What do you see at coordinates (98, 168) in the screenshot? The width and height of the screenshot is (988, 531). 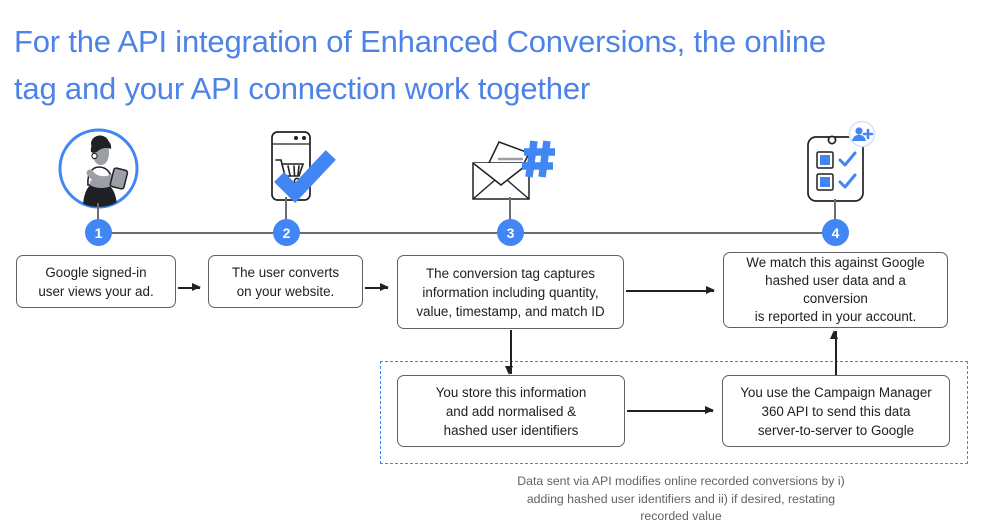 I see `person-with-tablet-icon-svg` at bounding box center [98, 168].